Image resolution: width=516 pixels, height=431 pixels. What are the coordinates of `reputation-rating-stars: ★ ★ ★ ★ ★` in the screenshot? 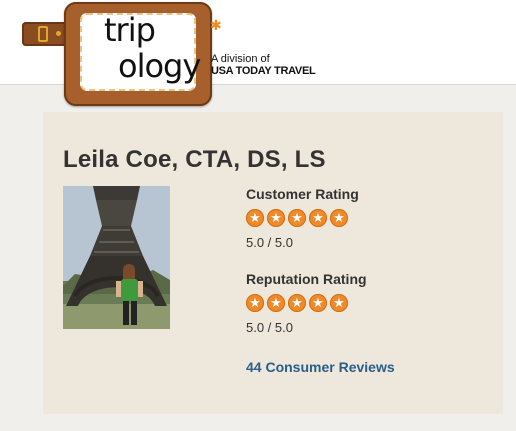 It's located at (297, 303).